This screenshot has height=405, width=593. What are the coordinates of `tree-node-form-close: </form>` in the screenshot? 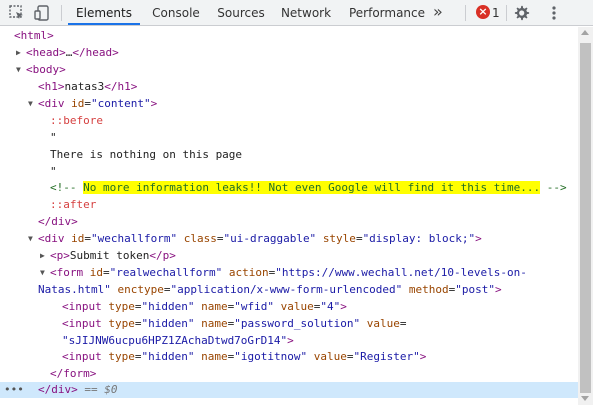 It's located at (289, 374).